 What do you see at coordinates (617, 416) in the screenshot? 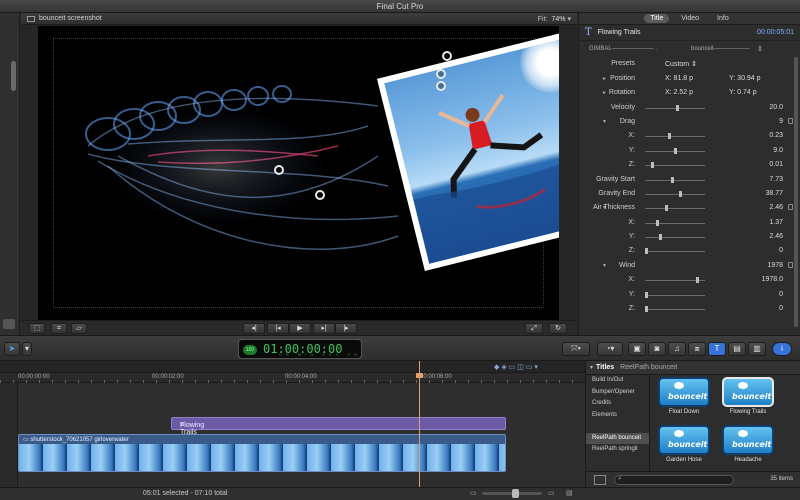
I see `category-item: Elements` at bounding box center [617, 416].